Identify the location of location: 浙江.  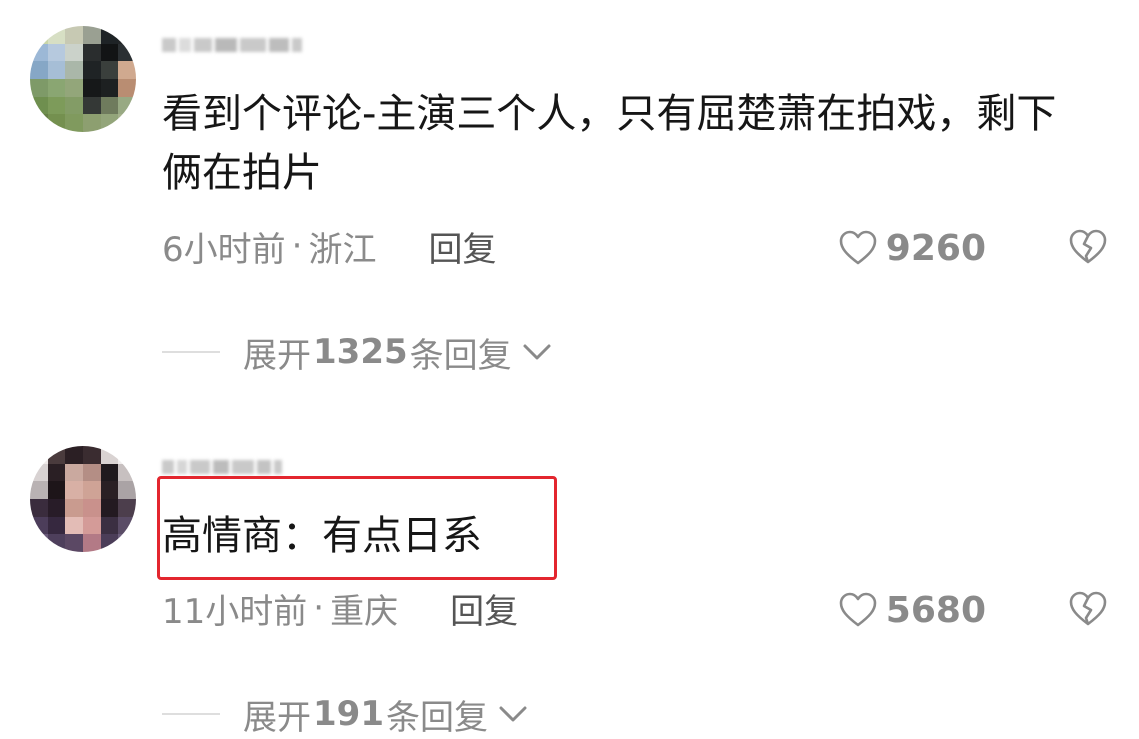
(342, 249).